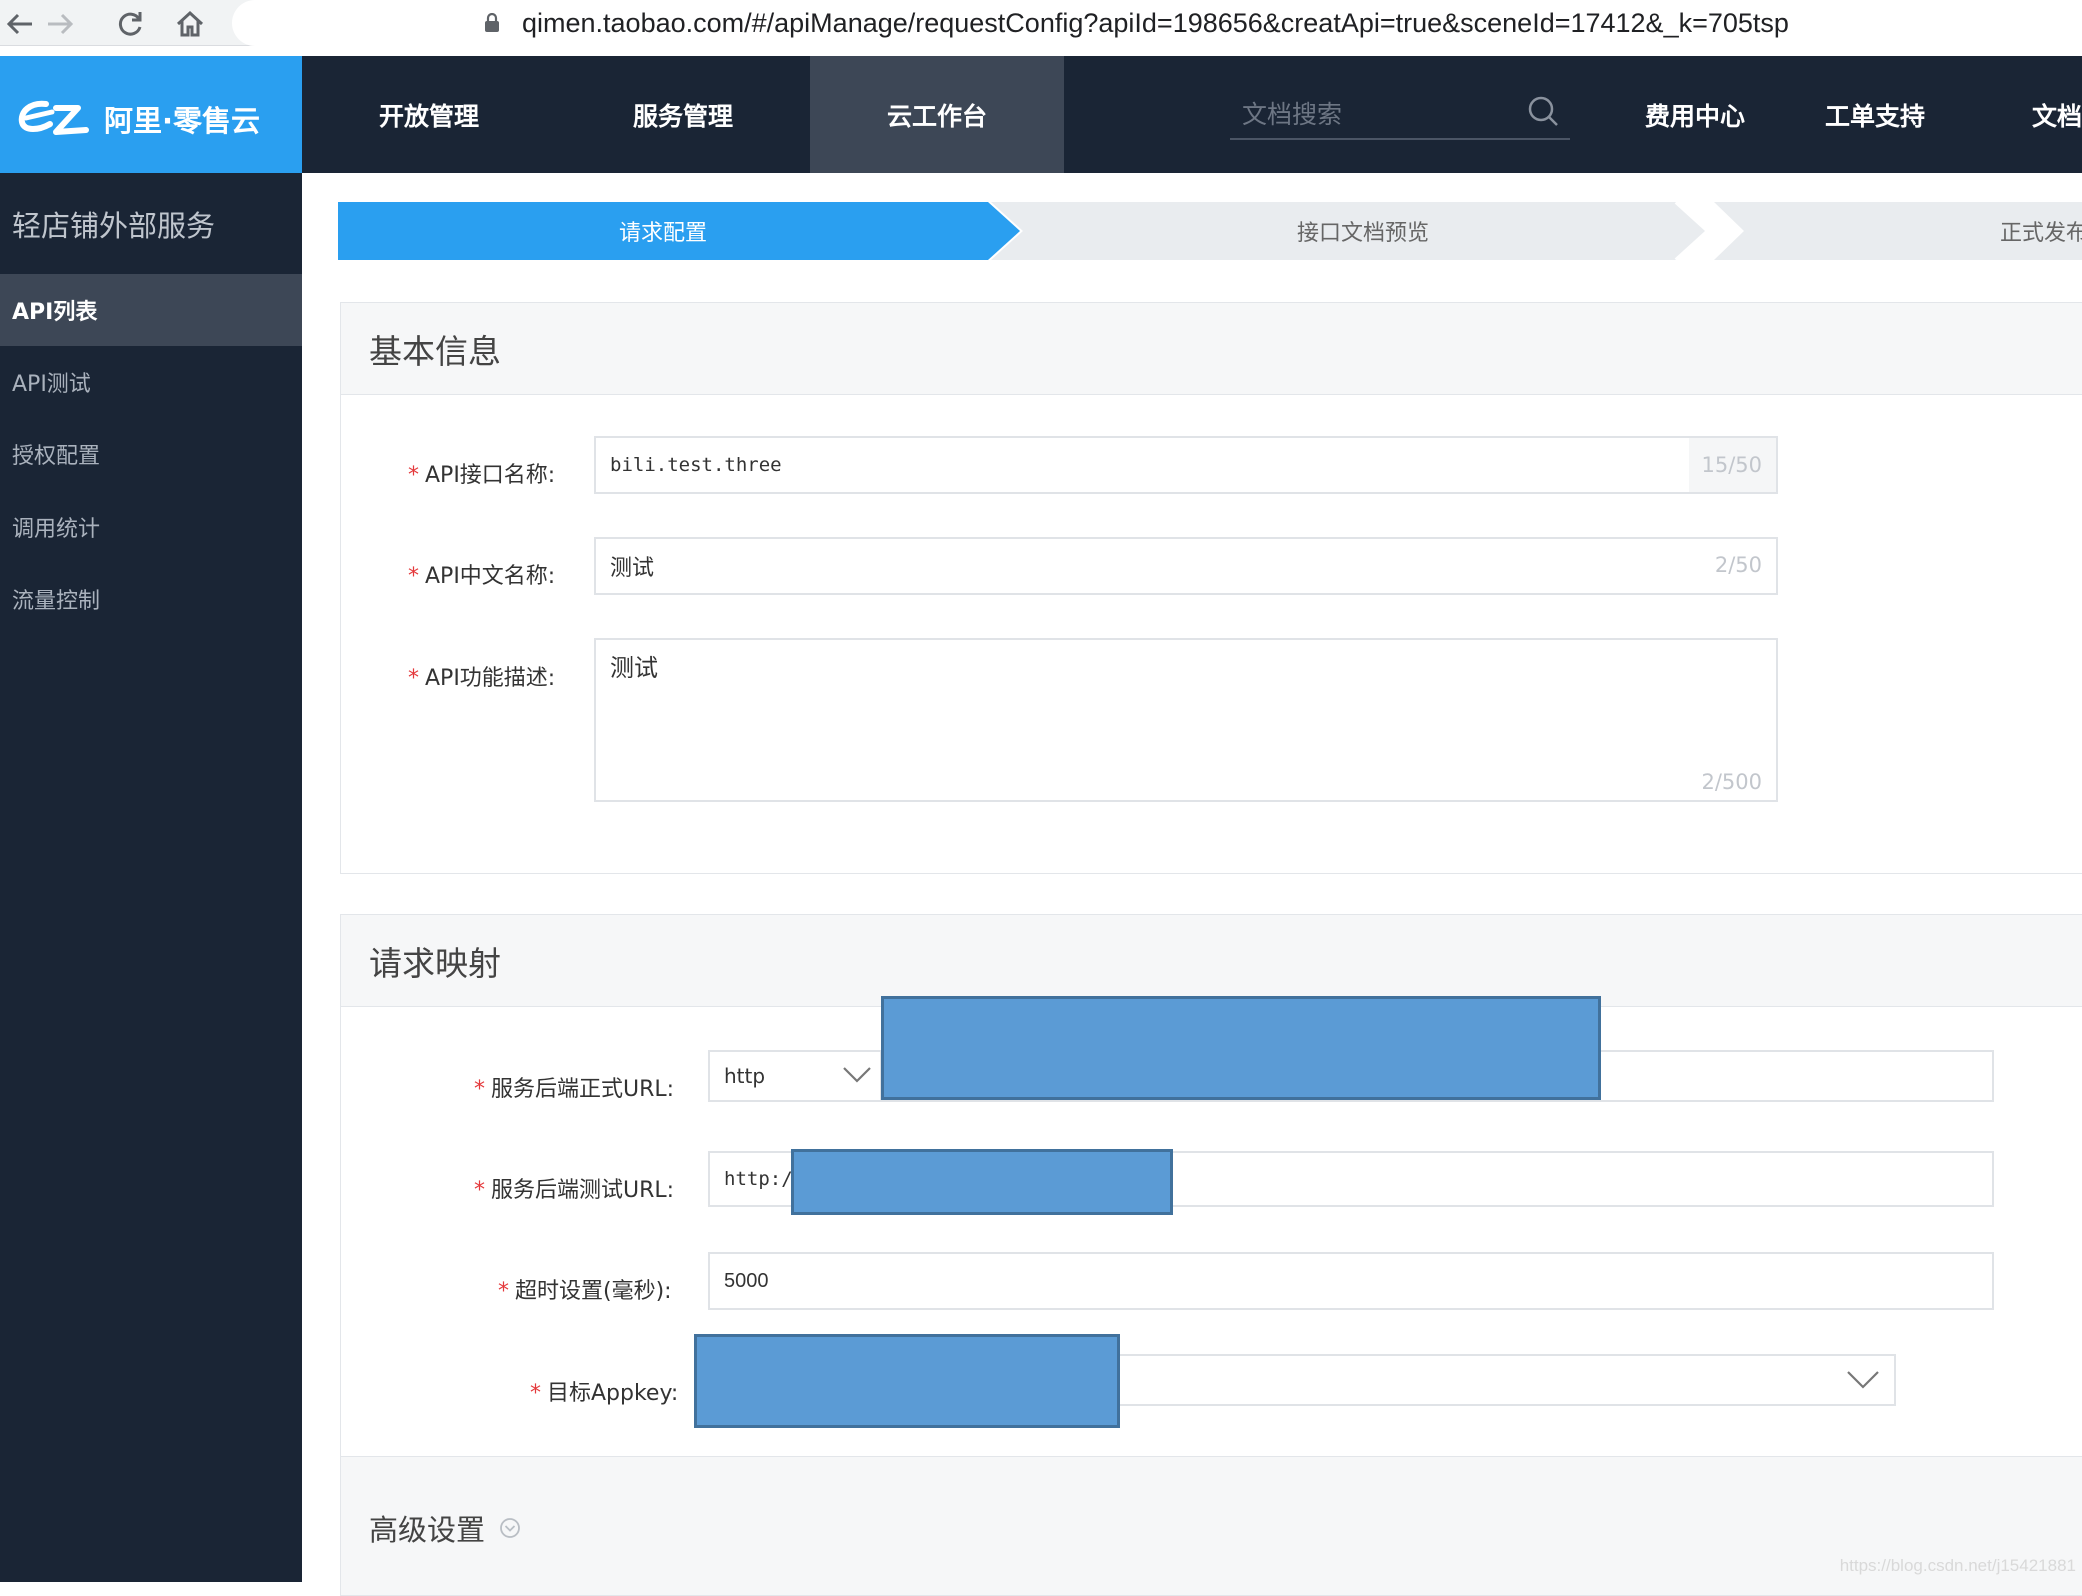 The width and height of the screenshot is (2082, 1596). I want to click on alibaba-logo-icon, so click(54, 116).